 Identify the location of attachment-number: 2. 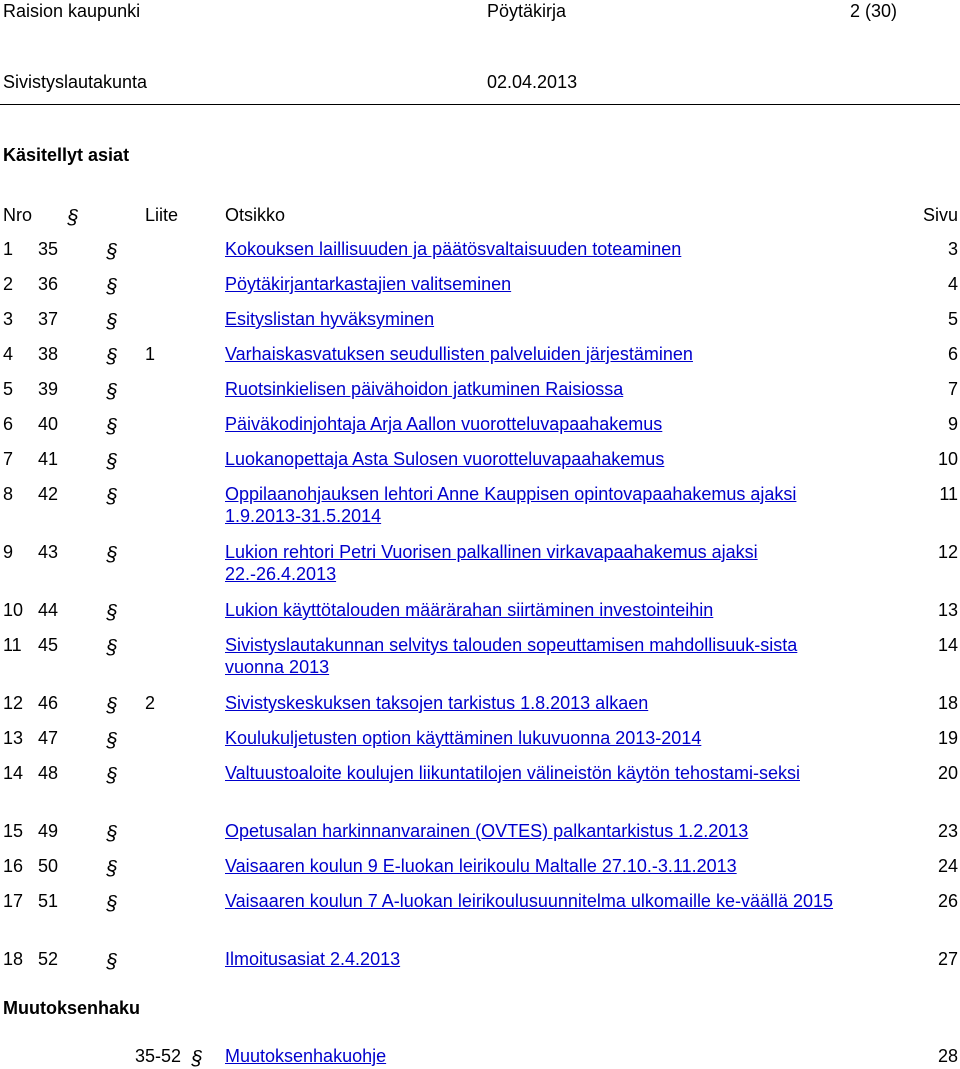
(150, 703).